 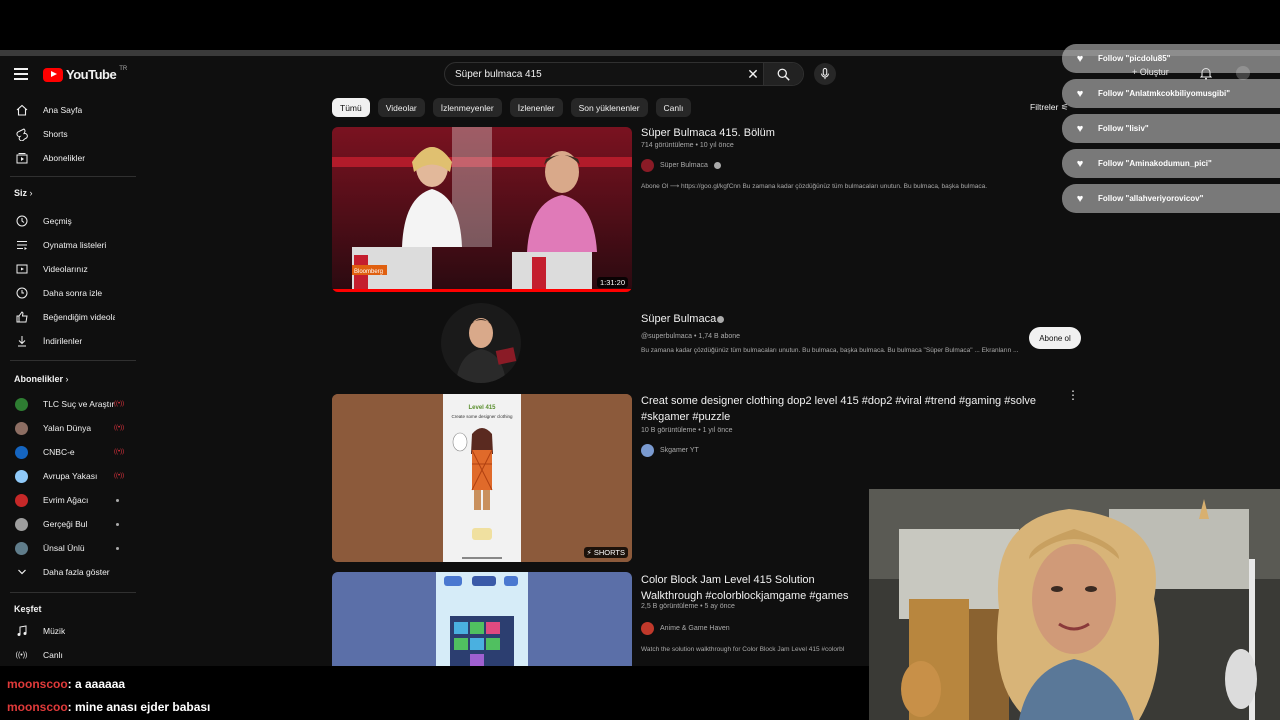 What do you see at coordinates (368, 272) in the screenshot?
I see `thumbnail-logo-text: Bloomberg` at bounding box center [368, 272].